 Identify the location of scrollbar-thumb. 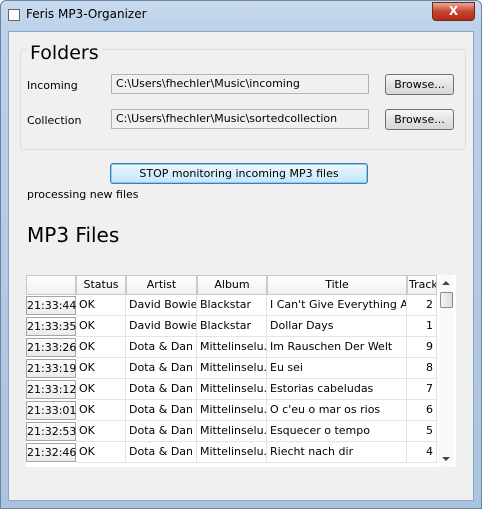
(446, 300).